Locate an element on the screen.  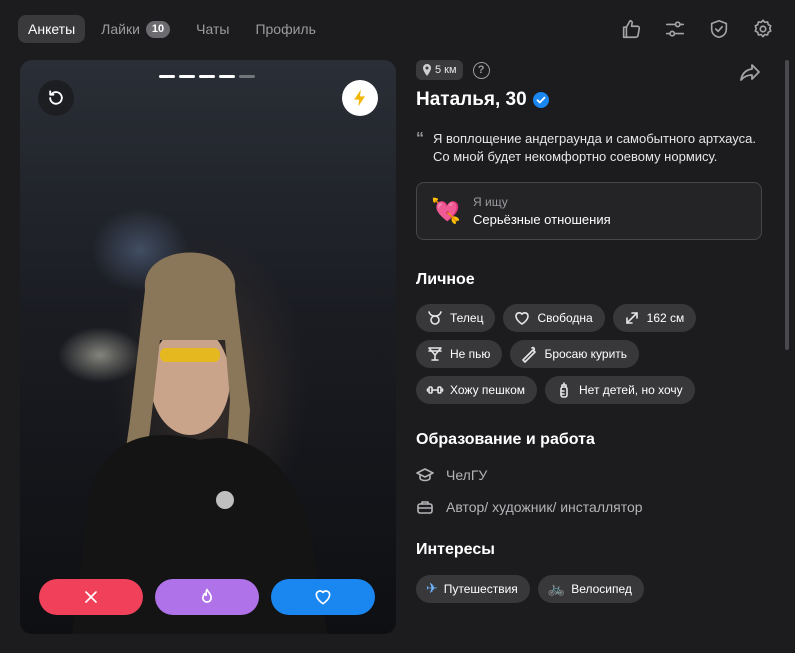
cigarette-icon is located at coordinates (529, 354).